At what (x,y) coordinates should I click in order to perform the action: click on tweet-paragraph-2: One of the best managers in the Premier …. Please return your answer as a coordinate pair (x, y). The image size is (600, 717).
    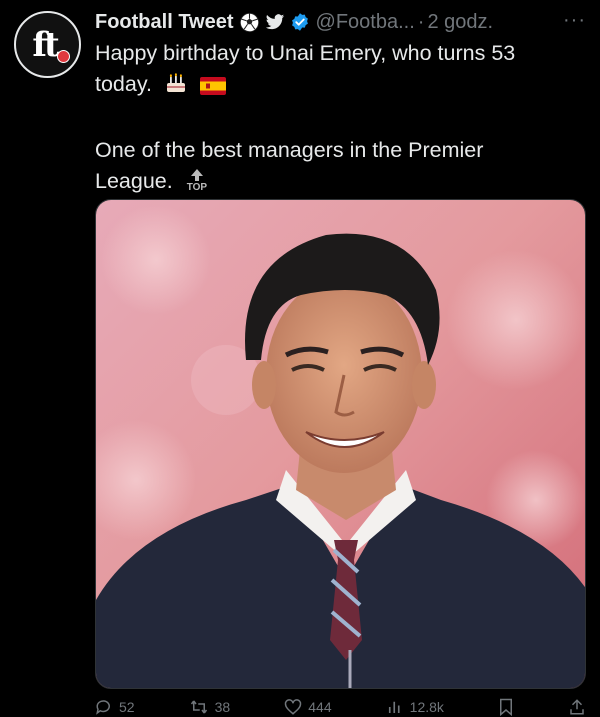
    Looking at the image, I should click on (330, 166).